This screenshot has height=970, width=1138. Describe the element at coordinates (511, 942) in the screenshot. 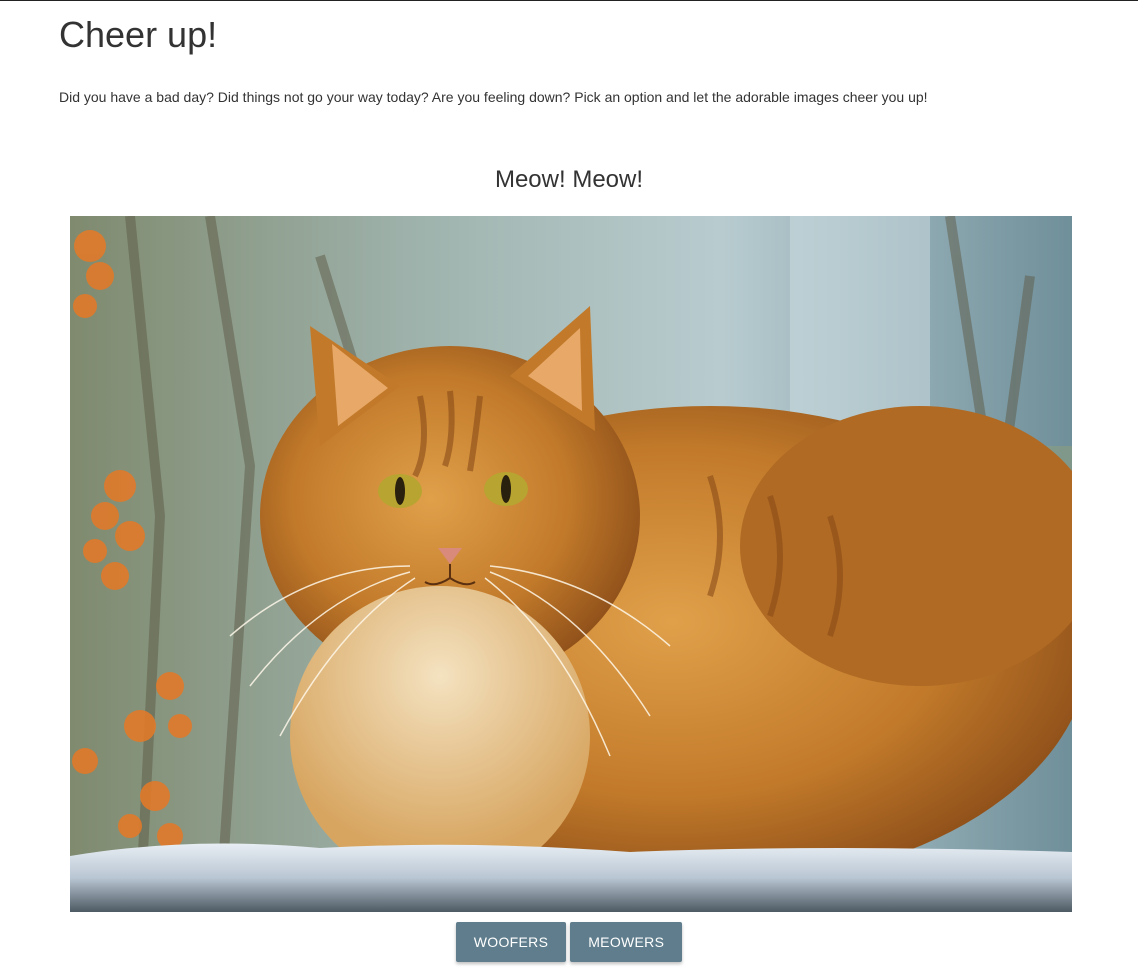

I see `woofers-button: WOOFERS` at that location.